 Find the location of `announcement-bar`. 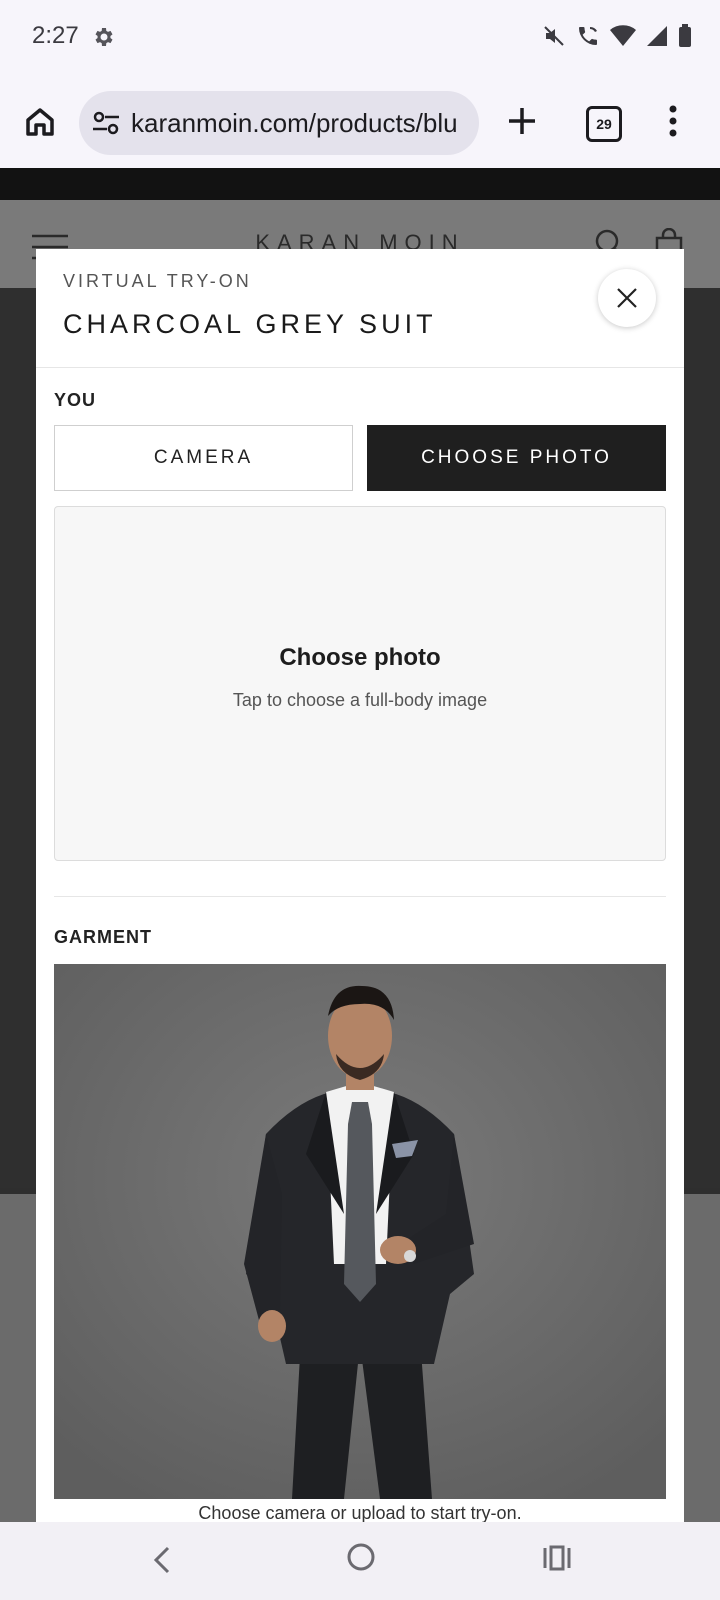

announcement-bar is located at coordinates (360, 184).